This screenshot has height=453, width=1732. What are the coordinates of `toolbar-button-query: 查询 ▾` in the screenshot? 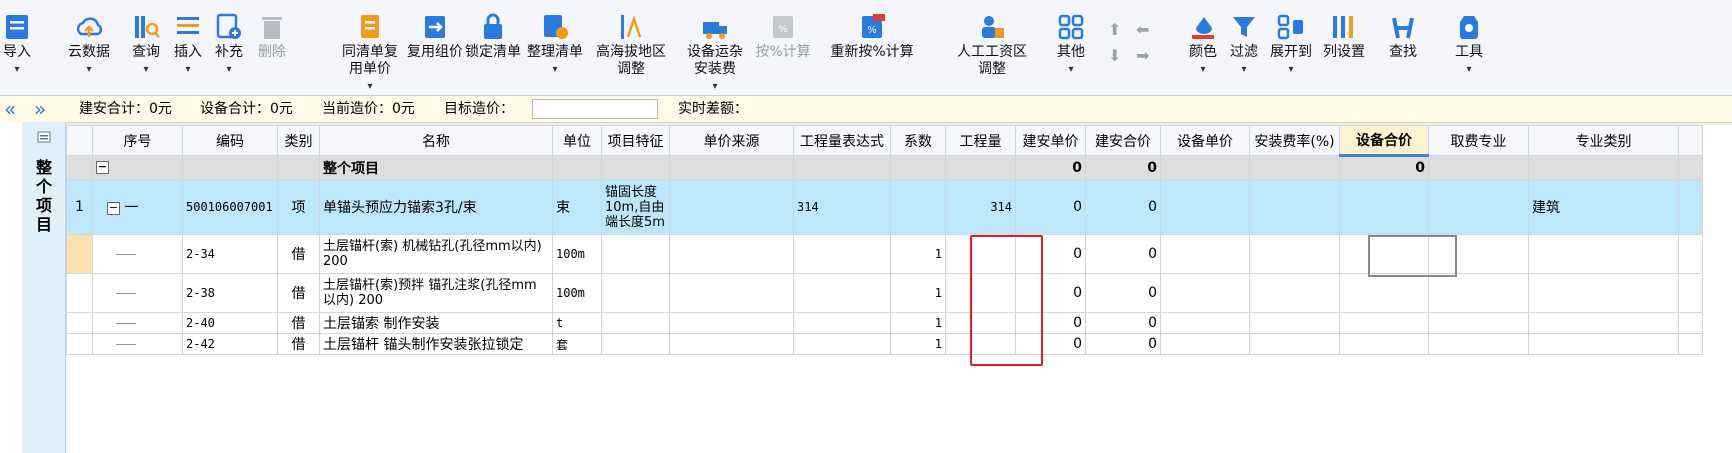 It's located at (146, 49).